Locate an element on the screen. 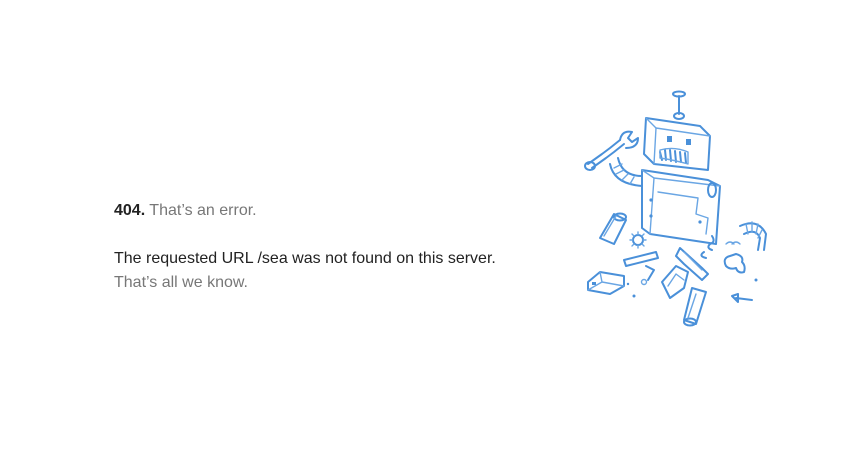 The width and height of the screenshot is (859, 466). error-title: That’s an error. is located at coordinates (203, 210).